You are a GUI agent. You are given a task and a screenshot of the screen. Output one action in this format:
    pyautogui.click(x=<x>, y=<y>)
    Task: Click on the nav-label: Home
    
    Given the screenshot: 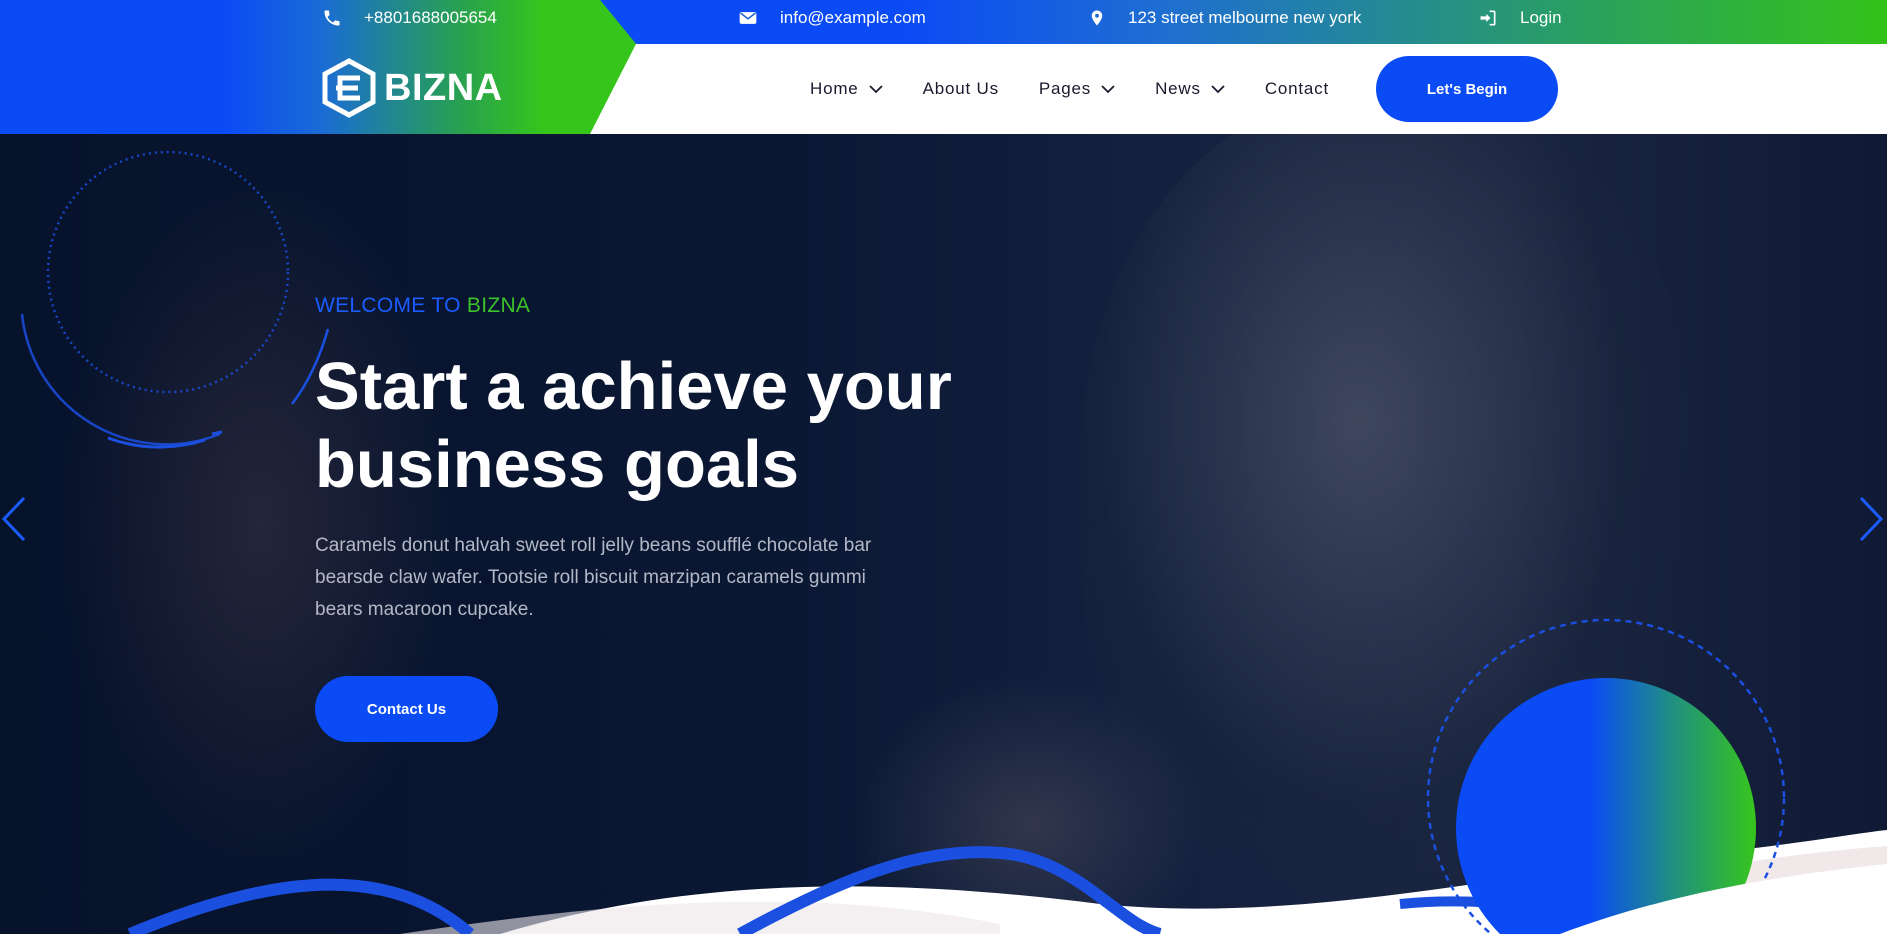 What is the action you would take?
    pyautogui.click(x=834, y=88)
    